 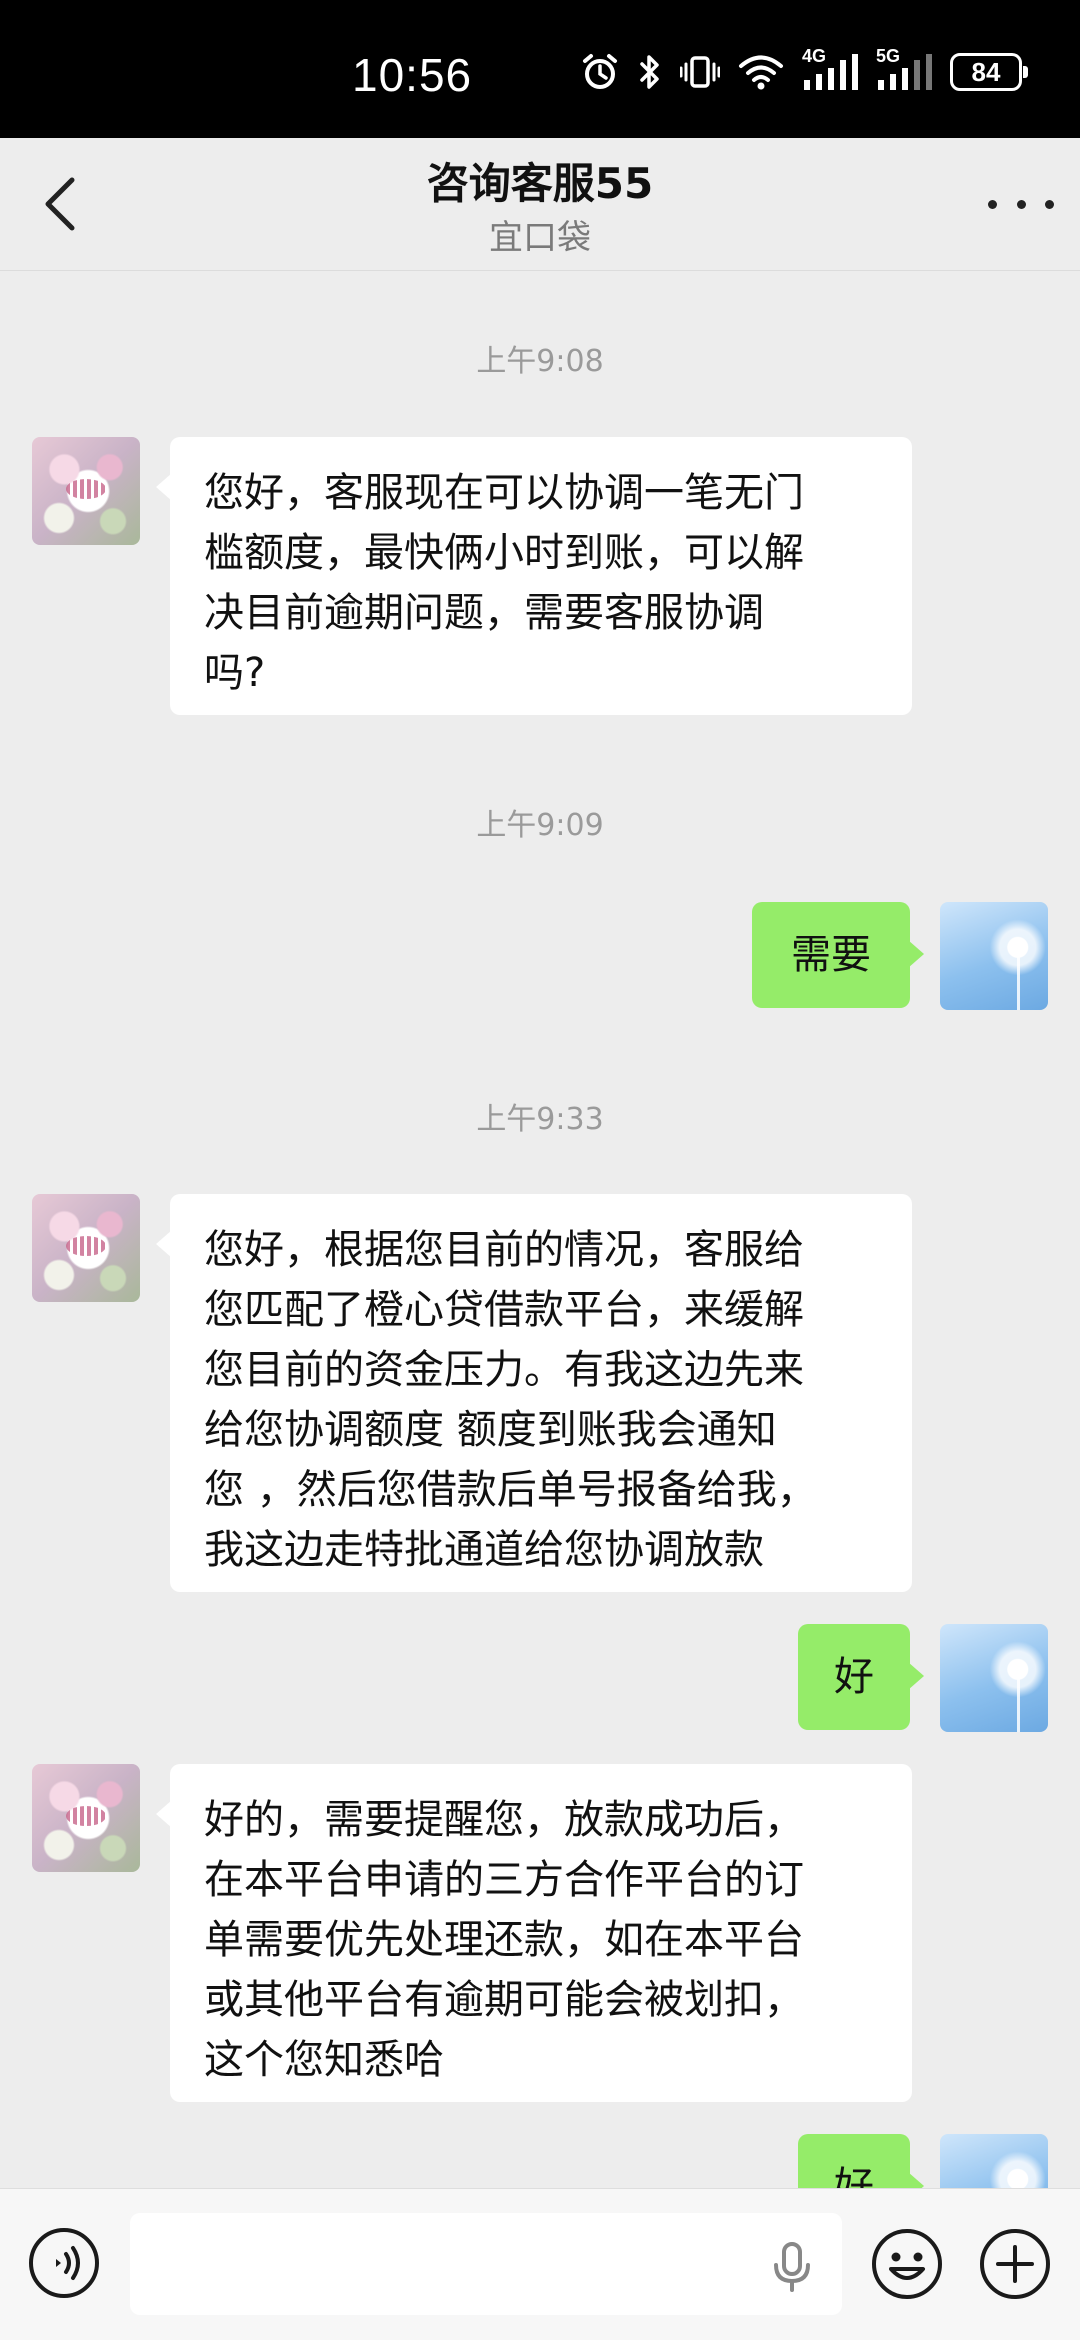 I want to click on vibrate-icon, so click(x=700, y=72).